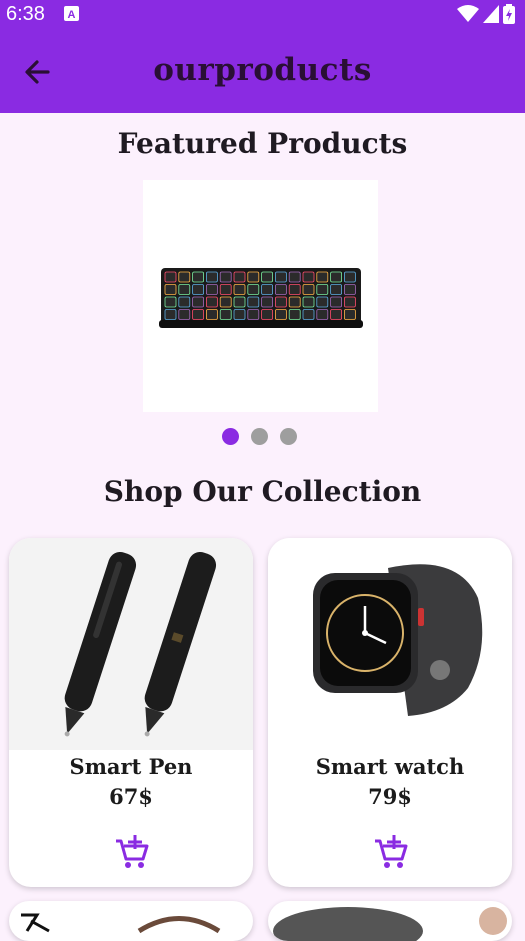 The height and width of the screenshot is (941, 525). What do you see at coordinates (390, 796) in the screenshot?
I see `product-price: 79$` at bounding box center [390, 796].